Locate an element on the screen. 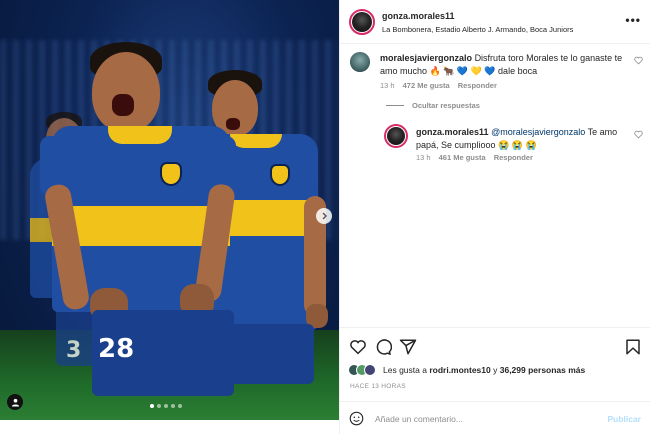  tagged-users-button is located at coordinates (15, 402).